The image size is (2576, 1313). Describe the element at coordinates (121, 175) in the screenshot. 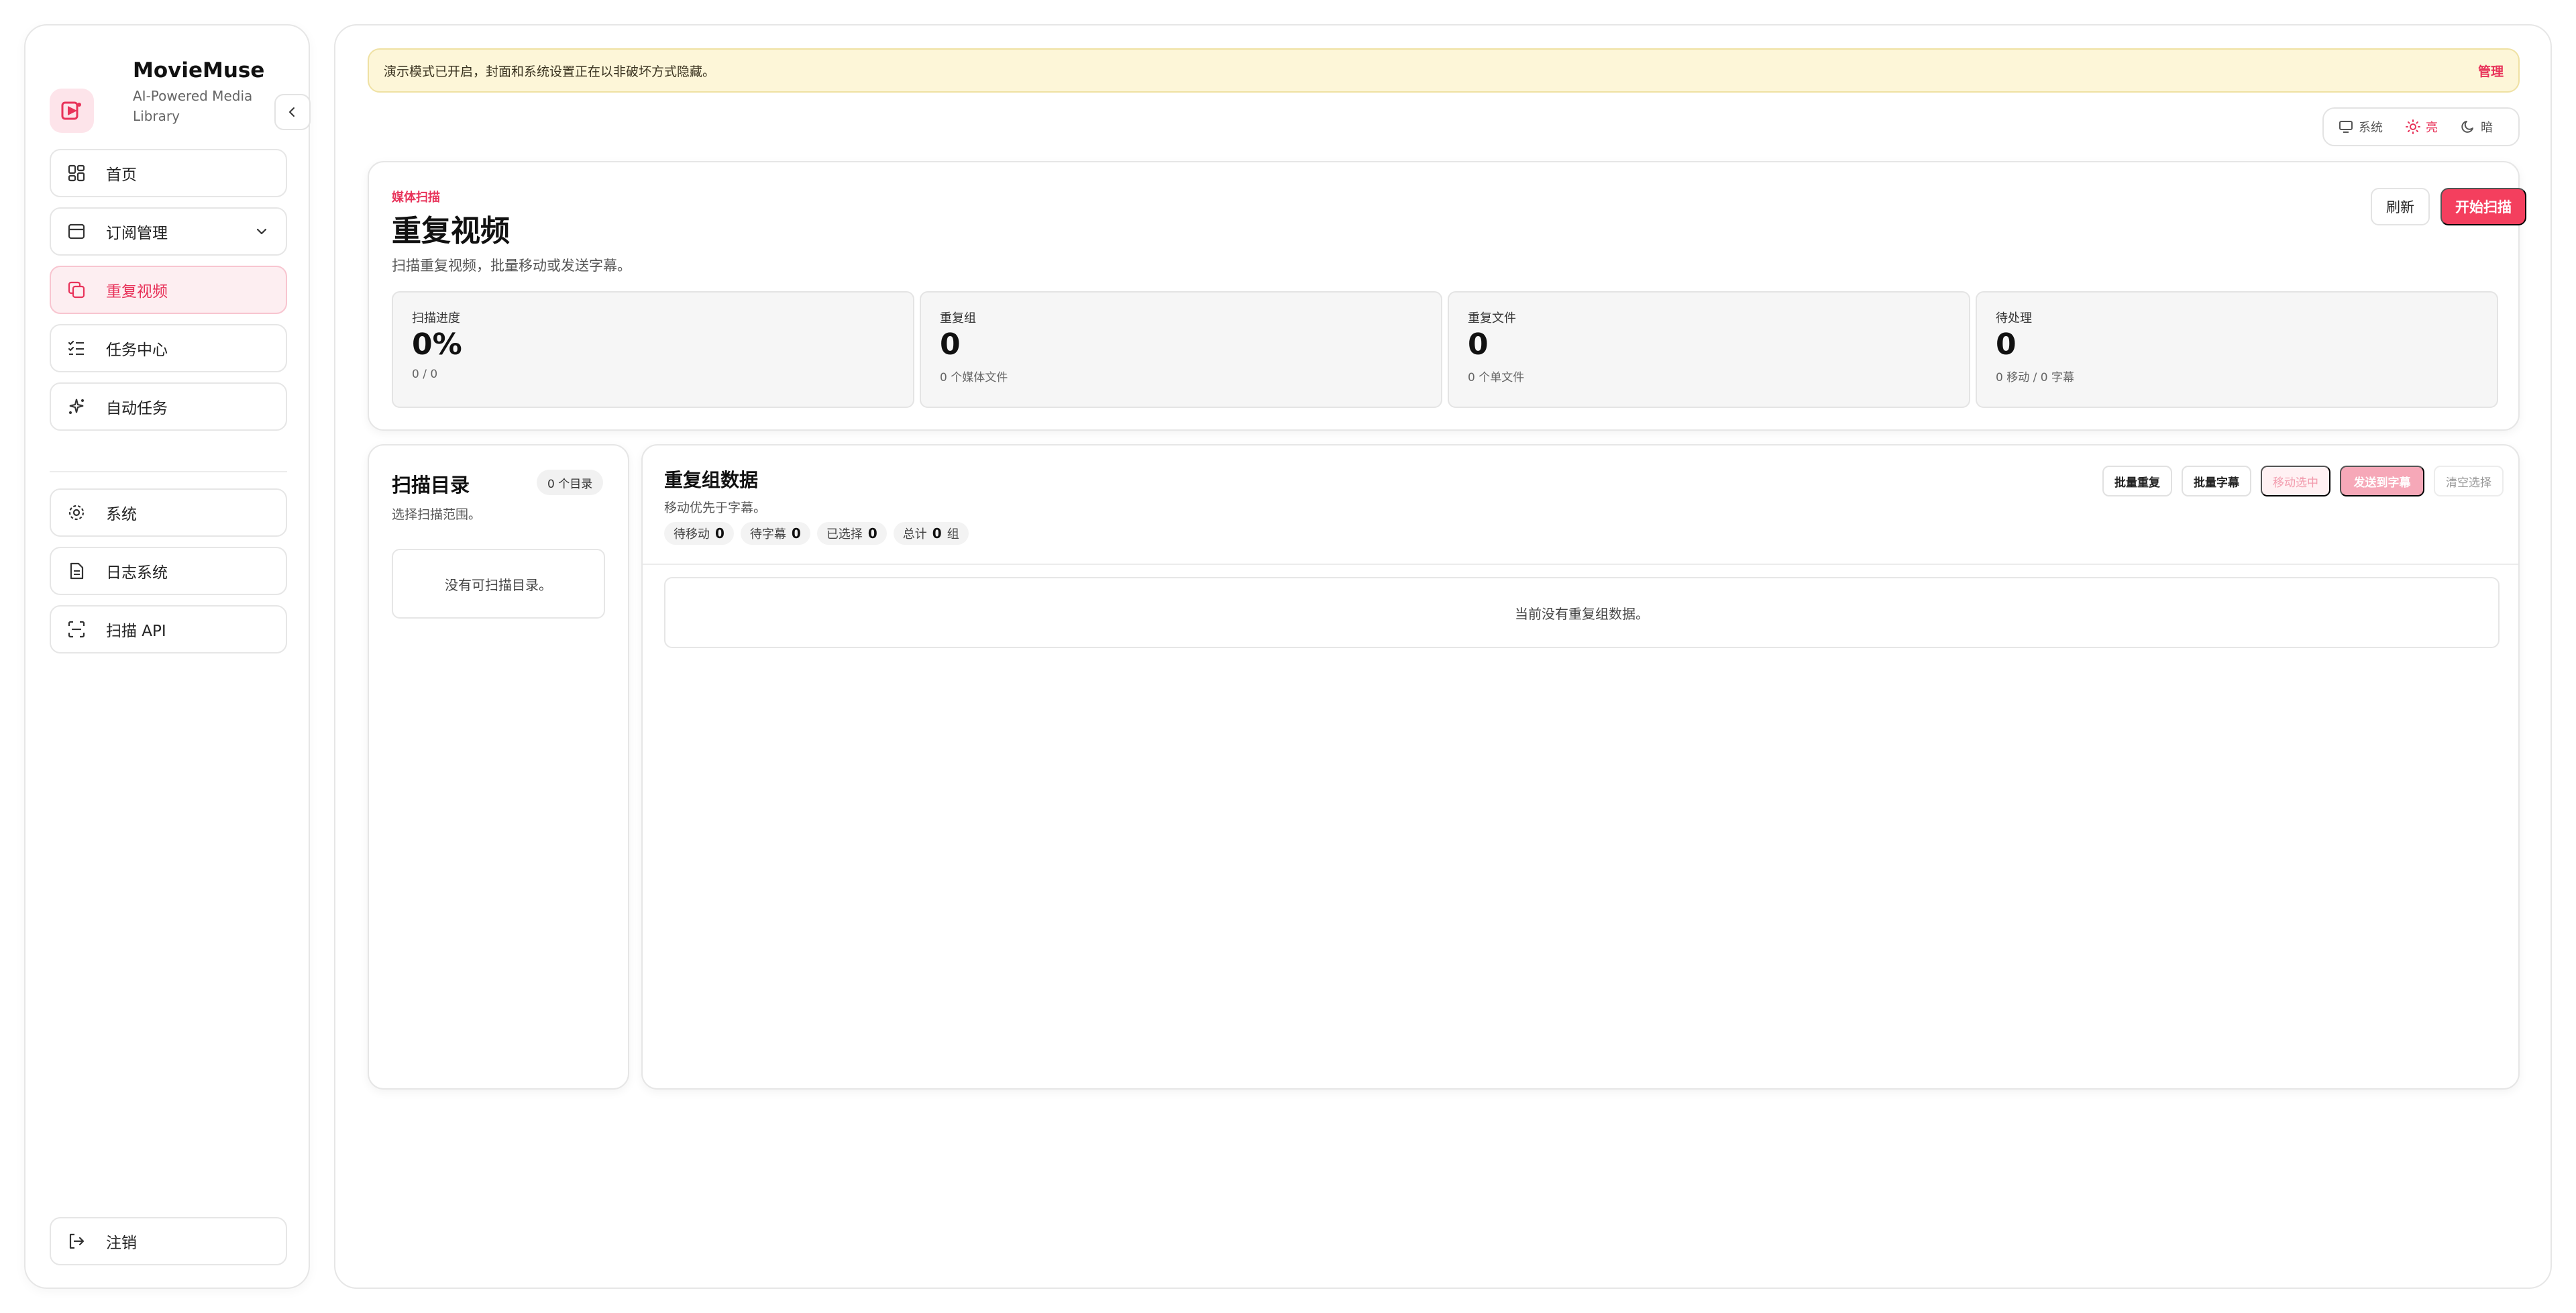

I see `sidebar-item-label: 首页` at that location.